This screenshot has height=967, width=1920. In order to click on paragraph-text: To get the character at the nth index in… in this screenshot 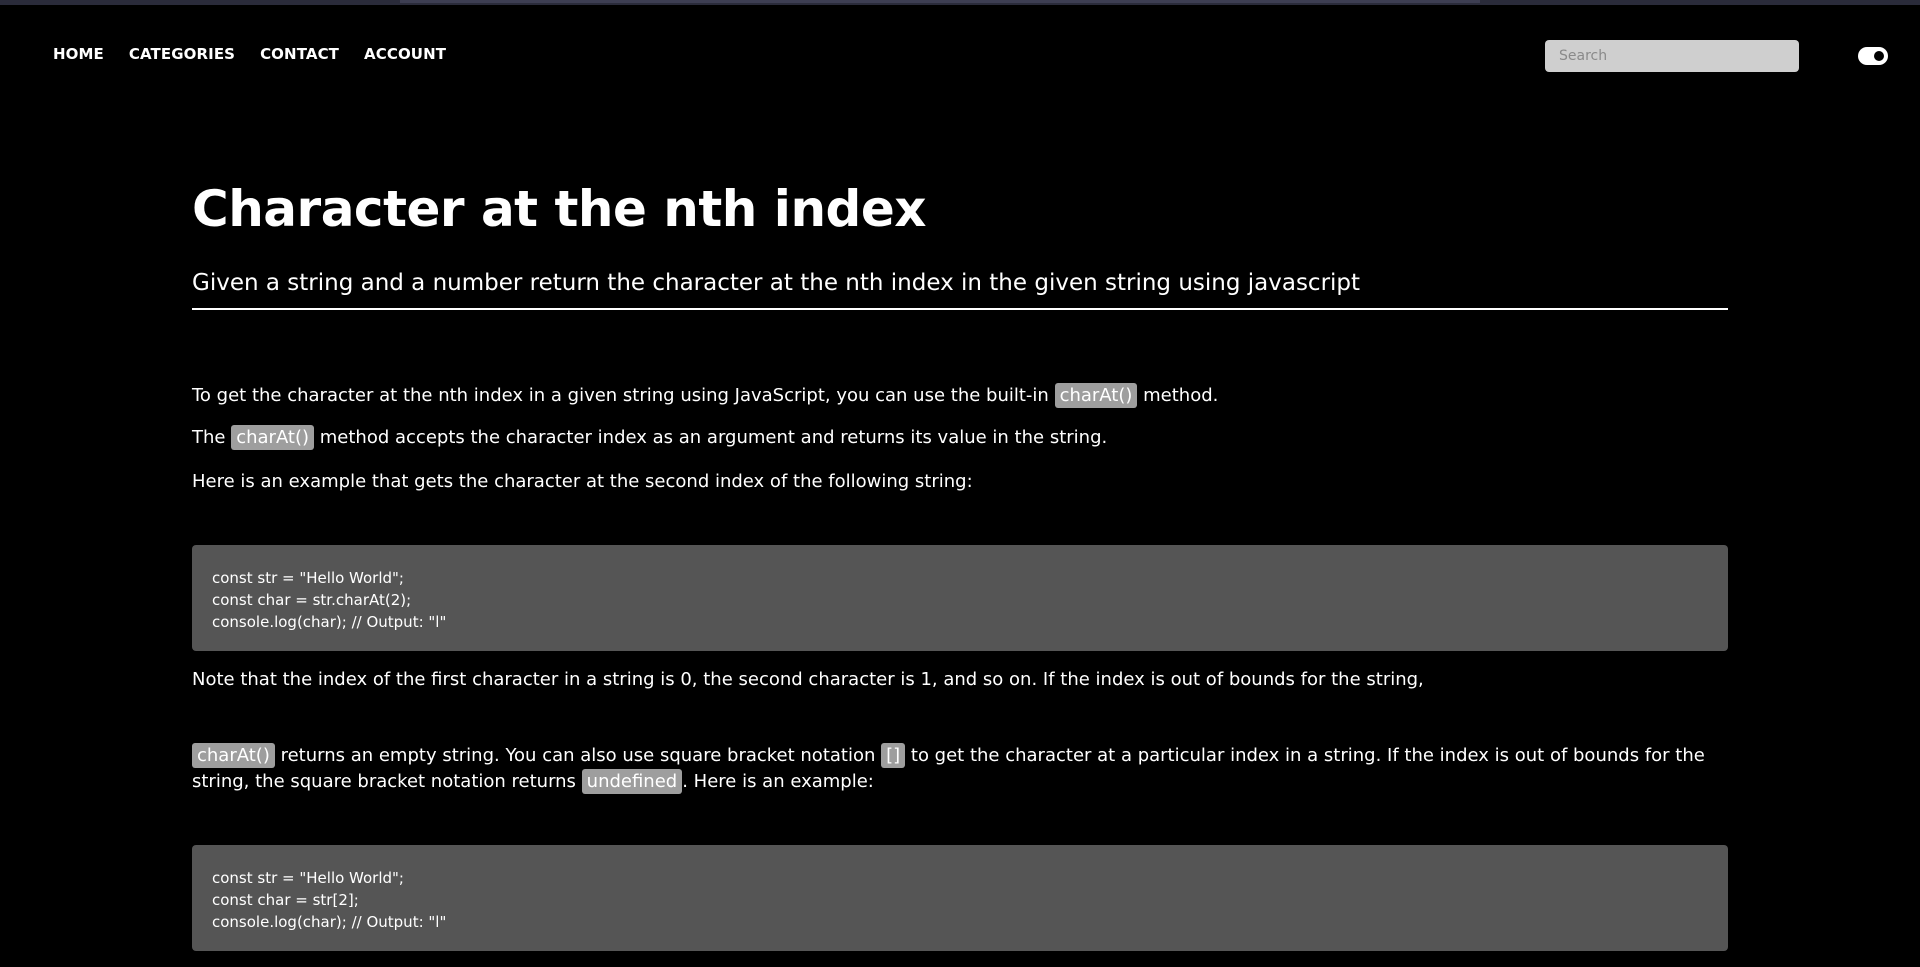, I will do `click(623, 395)`.